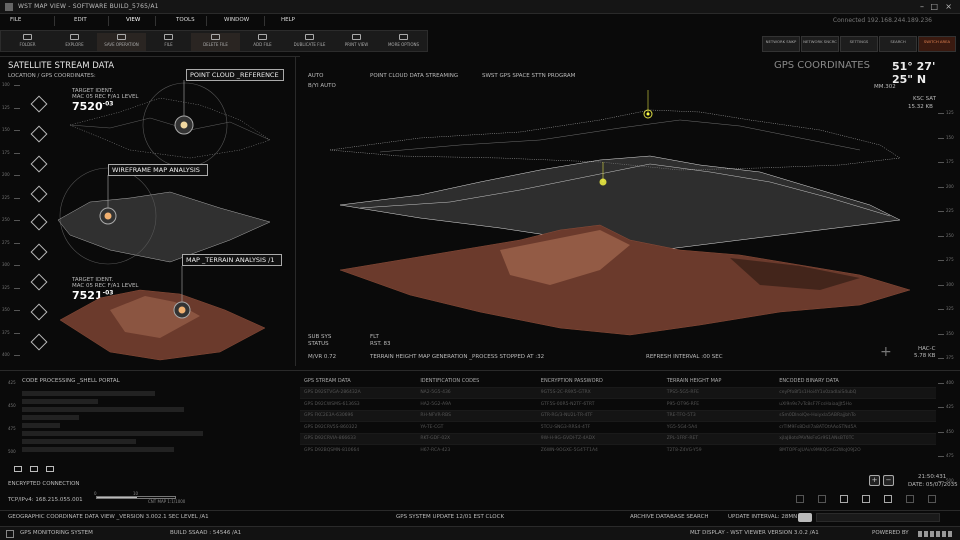 This screenshot has width=960, height=540. Describe the element at coordinates (44, 484) in the screenshot. I see `encrypted-connection: ENCRYPTED CONNECTION` at that location.